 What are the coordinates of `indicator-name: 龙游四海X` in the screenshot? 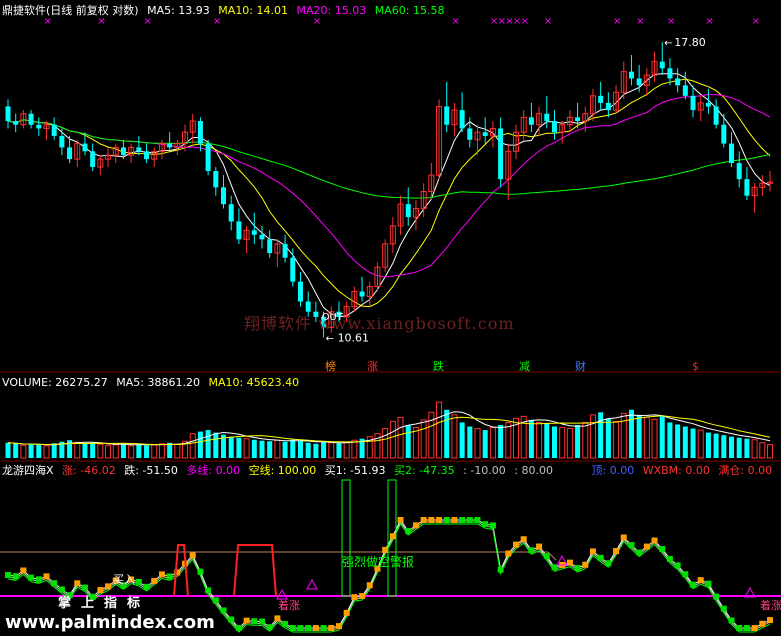 It's located at (28, 470).